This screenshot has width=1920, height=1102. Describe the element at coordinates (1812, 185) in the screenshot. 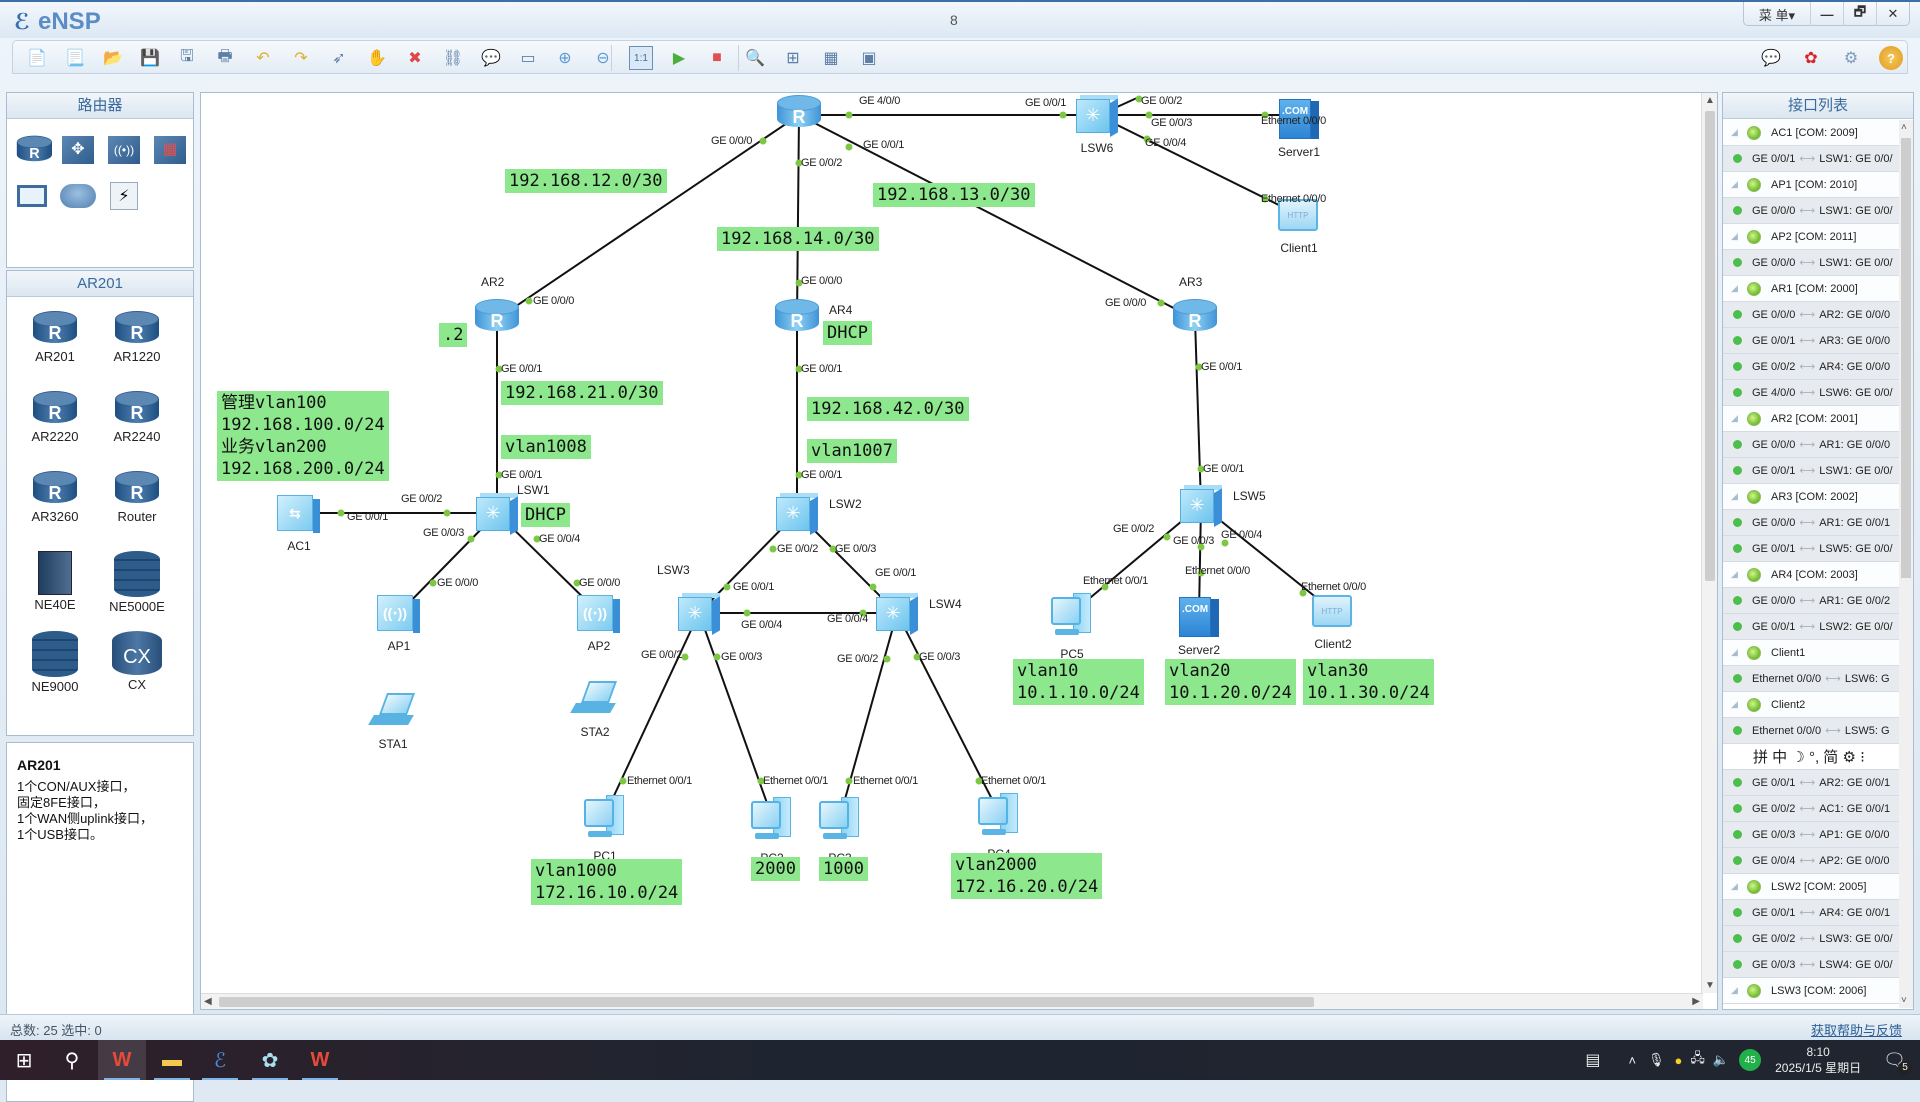

I see `interface-device-row: ◢ AP1 [COM: 2010]` at that location.